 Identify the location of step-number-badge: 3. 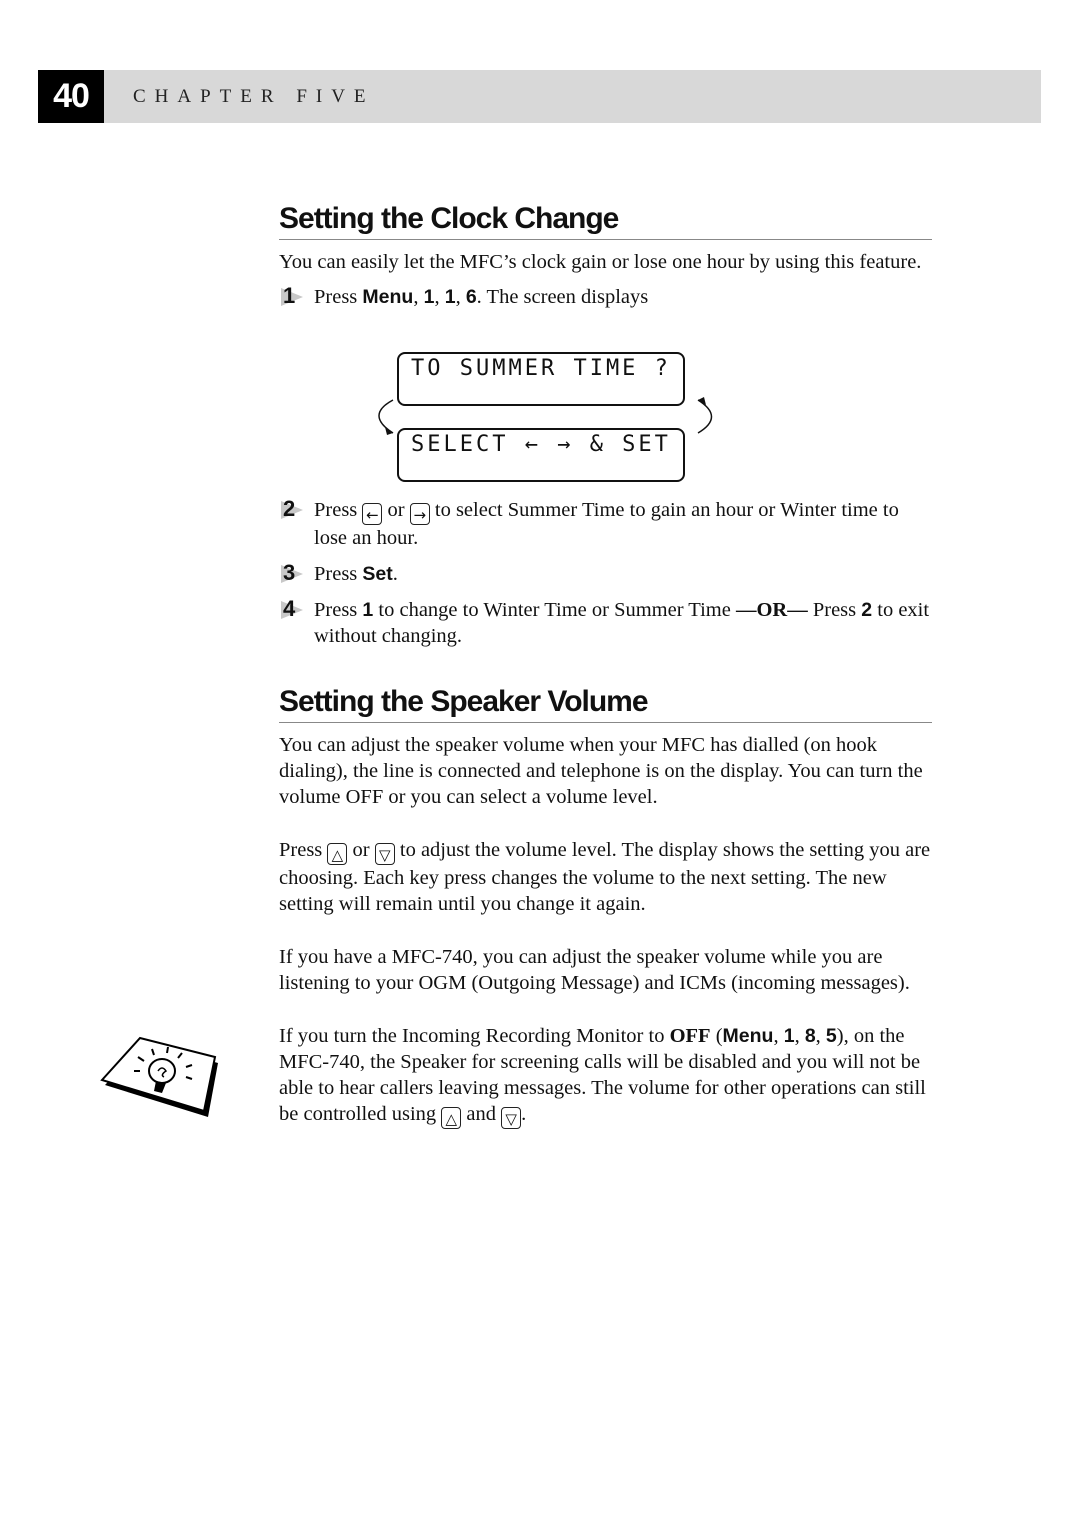
(295, 573).